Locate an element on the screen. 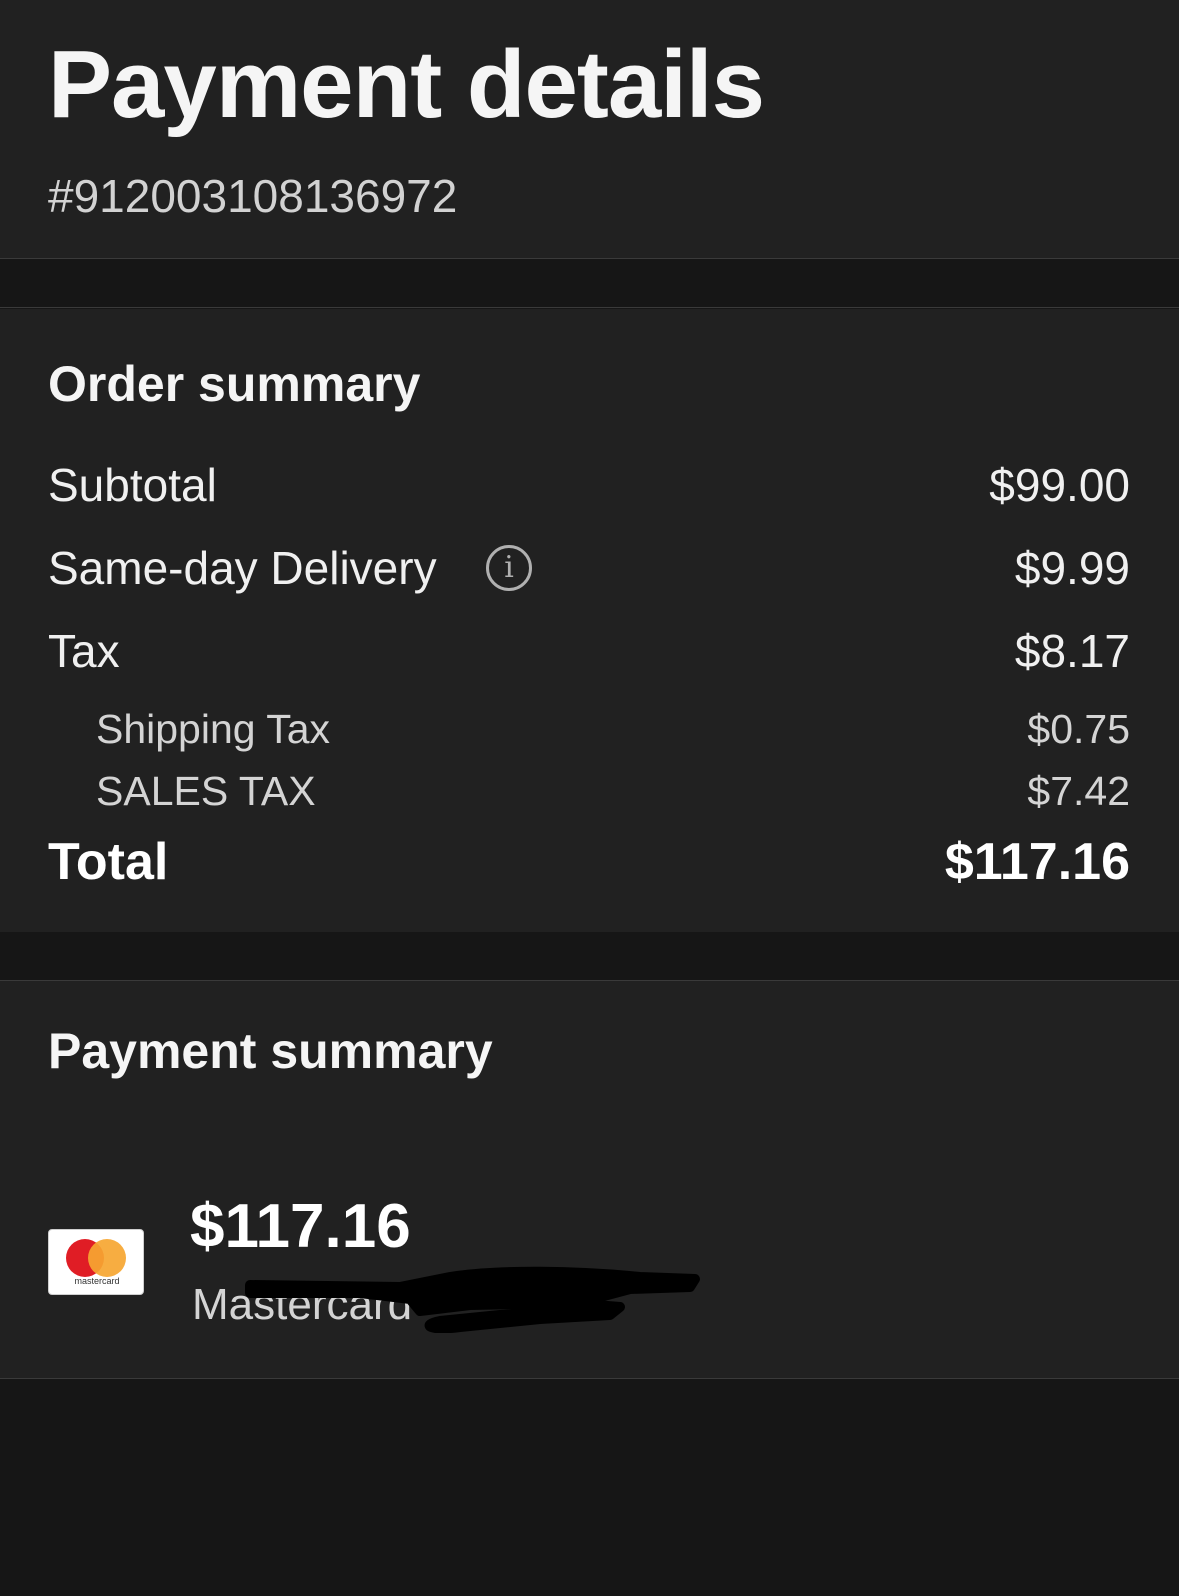 This screenshot has width=1179, height=1596. payment-amount: $117.16 is located at coordinates (300, 1226).